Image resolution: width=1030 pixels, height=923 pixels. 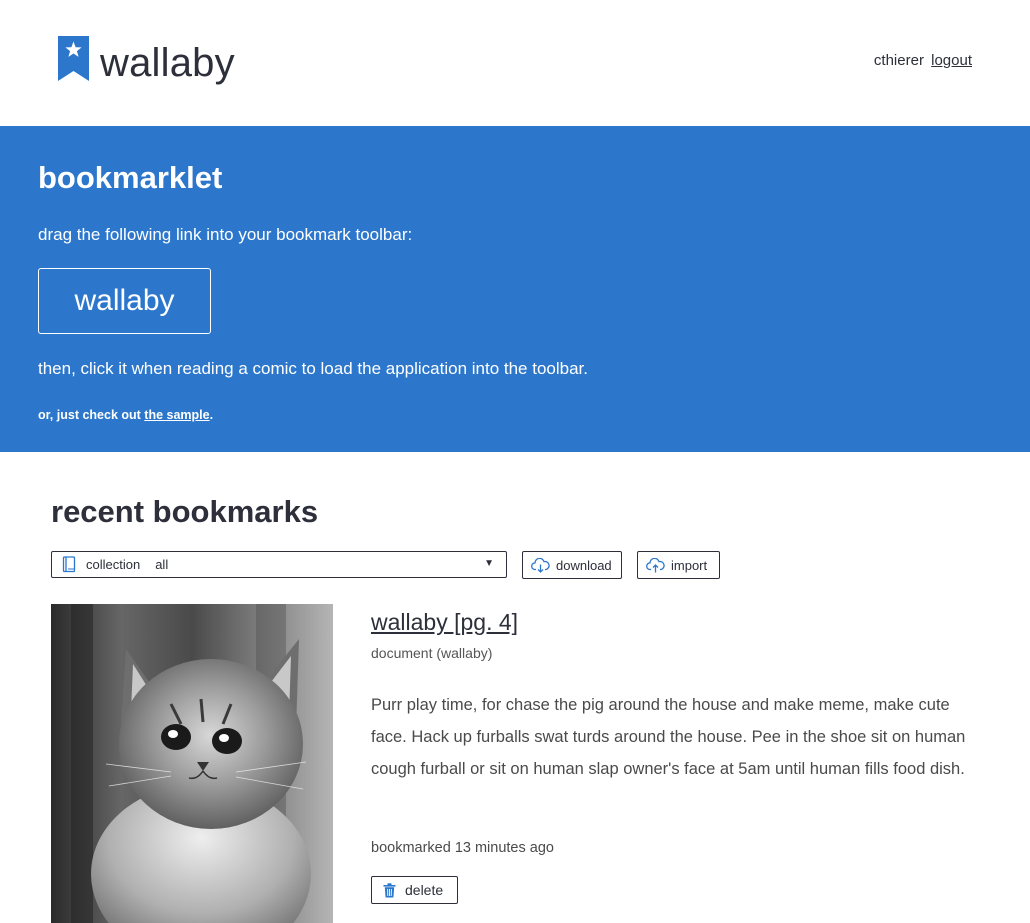 I want to click on bookmarklet-link: wallaby, so click(x=124, y=301).